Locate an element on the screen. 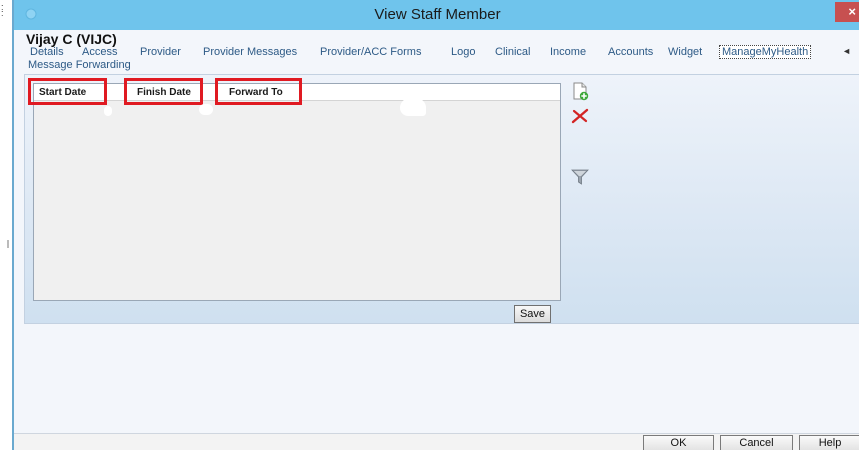 The height and width of the screenshot is (450, 859). highlight-start-date is located at coordinates (67, 91).